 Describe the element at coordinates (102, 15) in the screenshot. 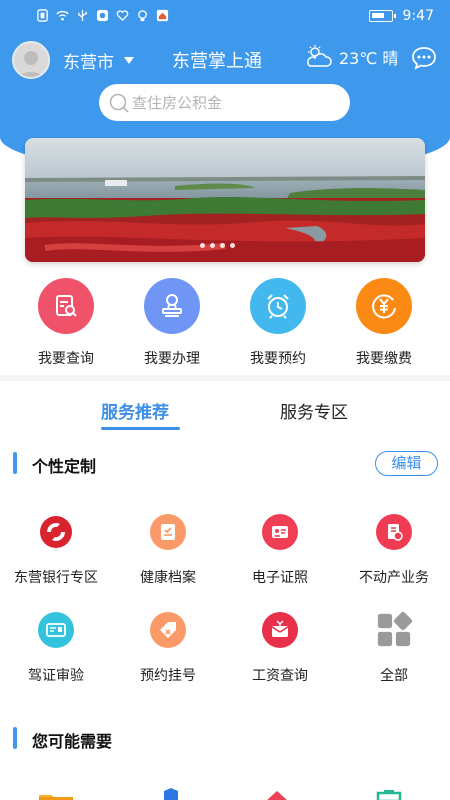

I see `app-notification-icon` at that location.